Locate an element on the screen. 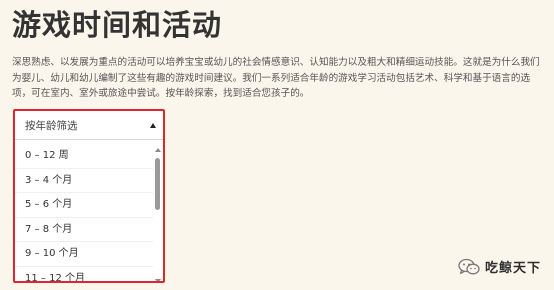  watermark-text: 吃鲸天下 is located at coordinates (513, 268).